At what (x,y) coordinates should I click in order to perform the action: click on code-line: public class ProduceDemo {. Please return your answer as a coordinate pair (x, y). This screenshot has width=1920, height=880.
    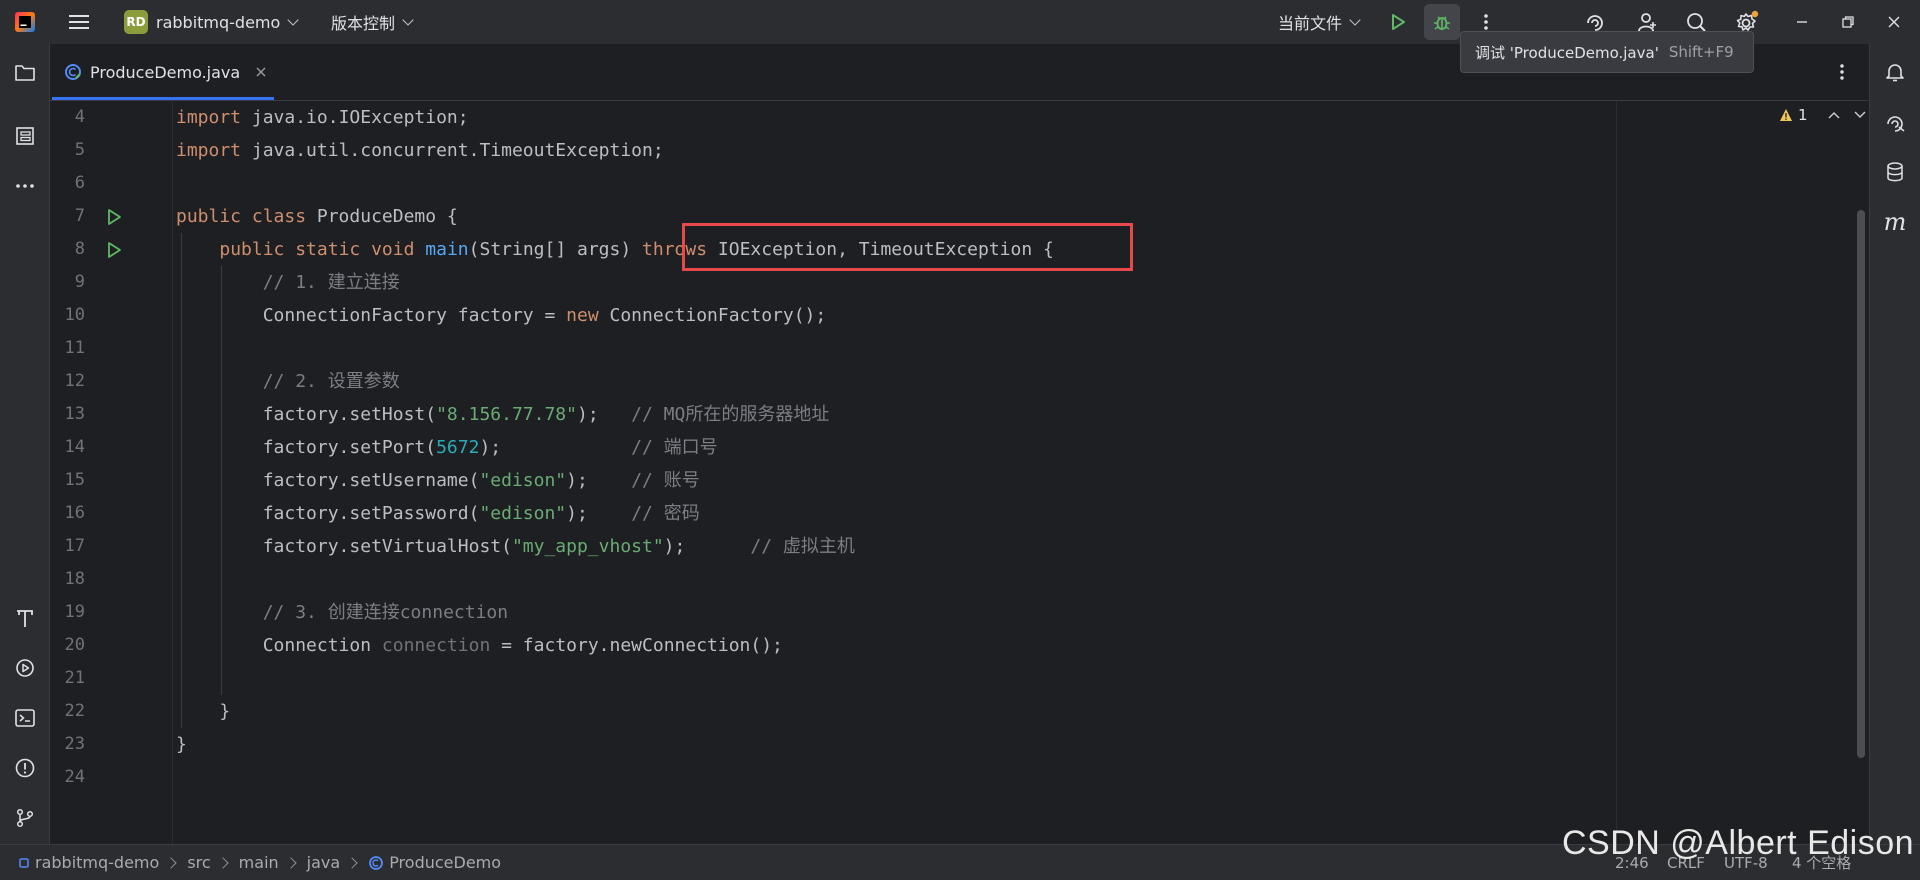
    Looking at the image, I should click on (317, 216).